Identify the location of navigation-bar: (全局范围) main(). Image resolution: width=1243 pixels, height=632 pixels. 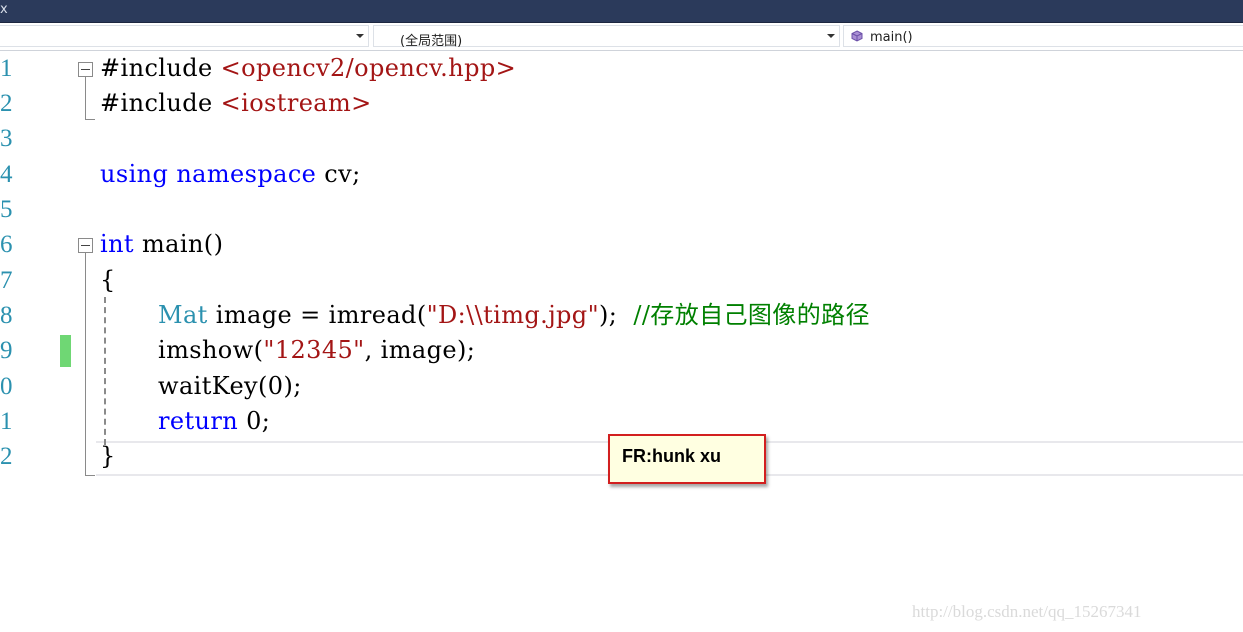
(621, 37).